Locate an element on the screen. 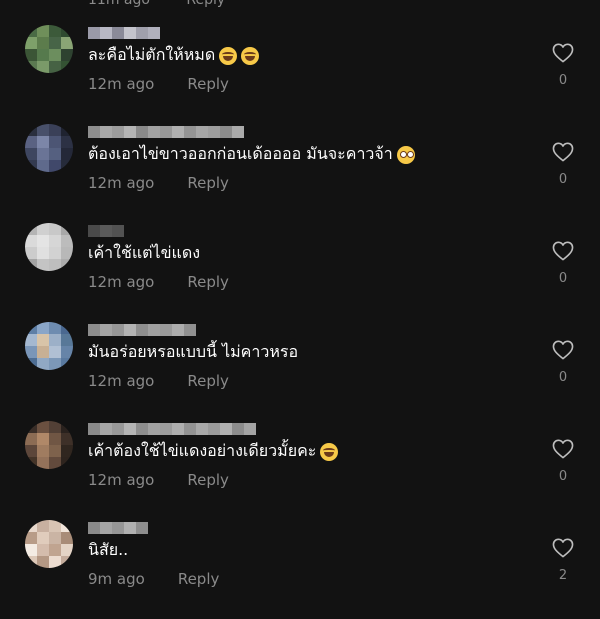 Image resolution: width=600 pixels, height=619 pixels. comment-body: นิสัย.. is located at coordinates (108, 549).